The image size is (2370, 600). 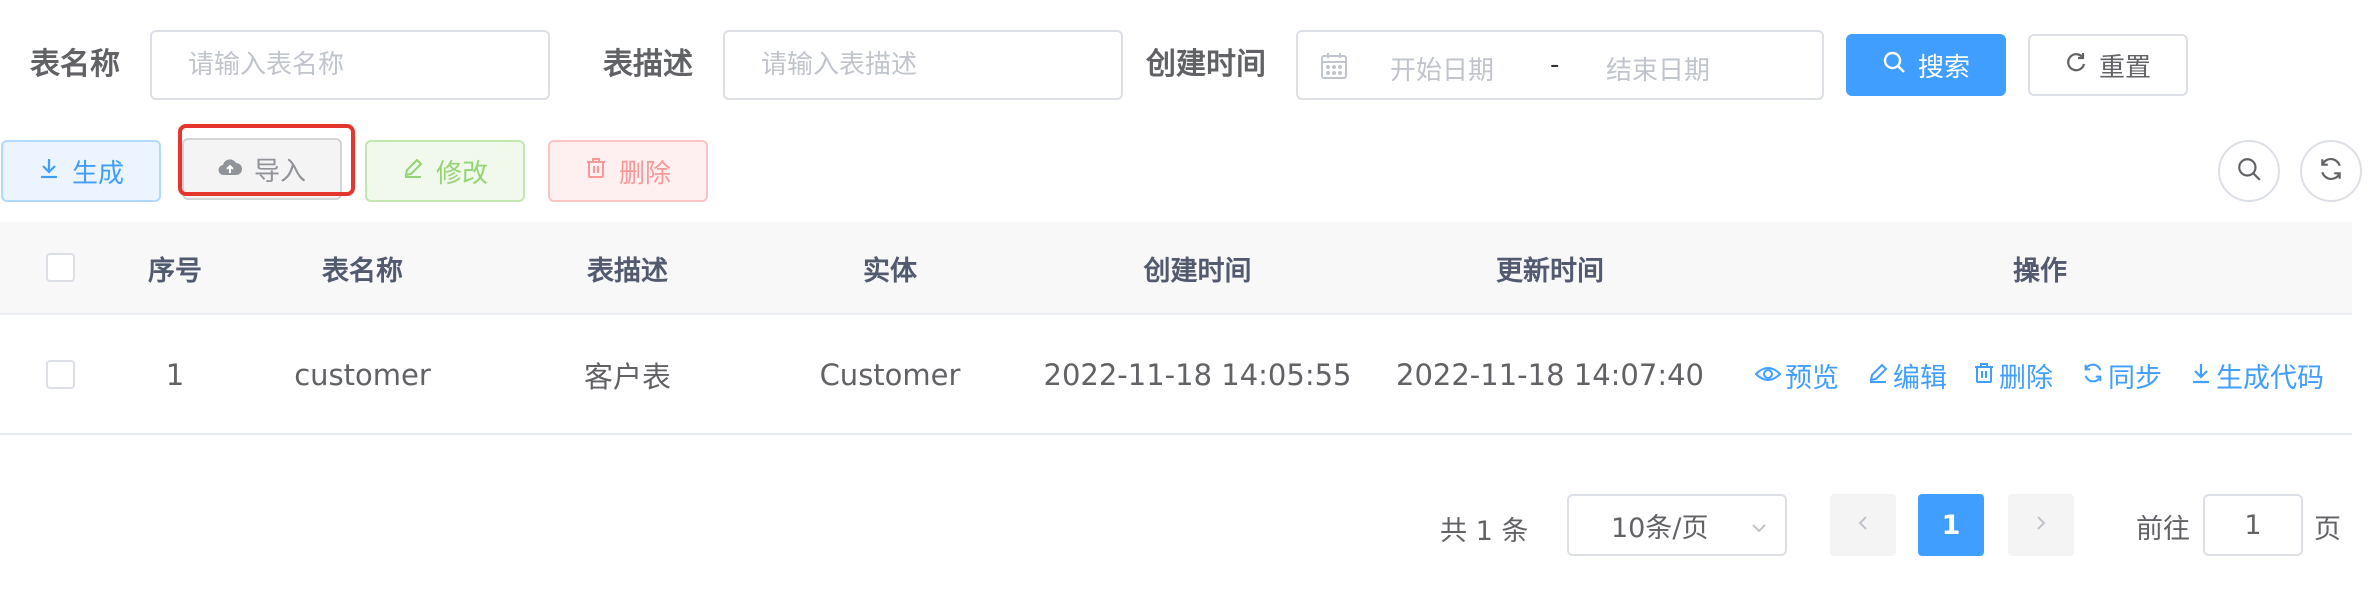 I want to click on edit-button-label: 修改, so click(x=461, y=173).